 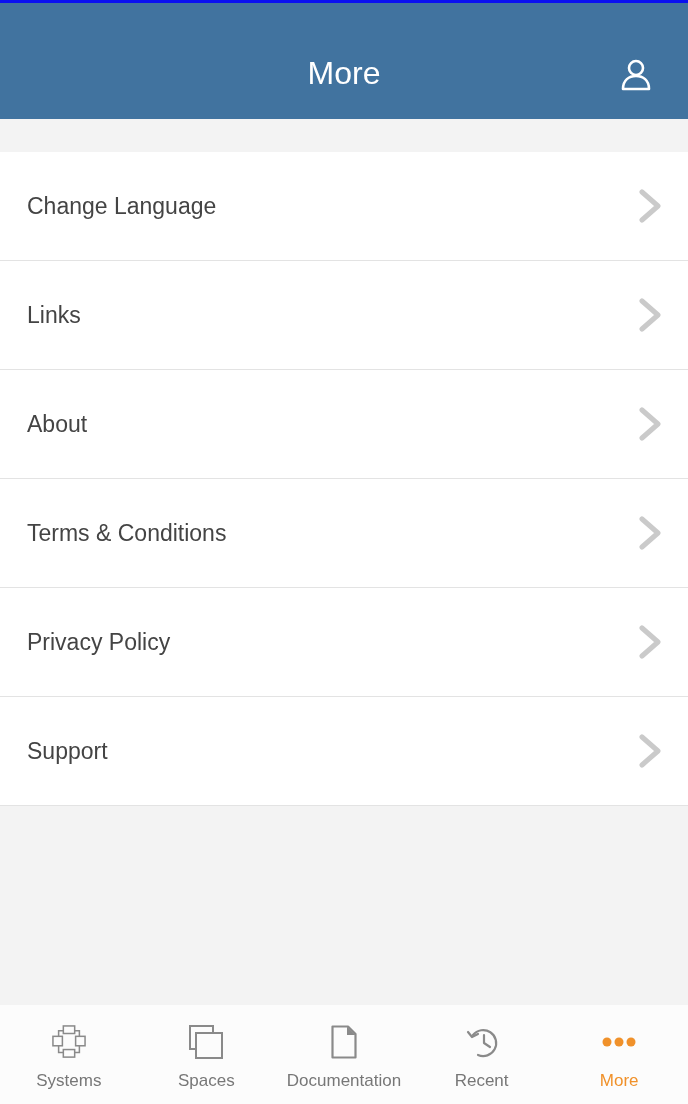 I want to click on menu-label: About, so click(x=57, y=424).